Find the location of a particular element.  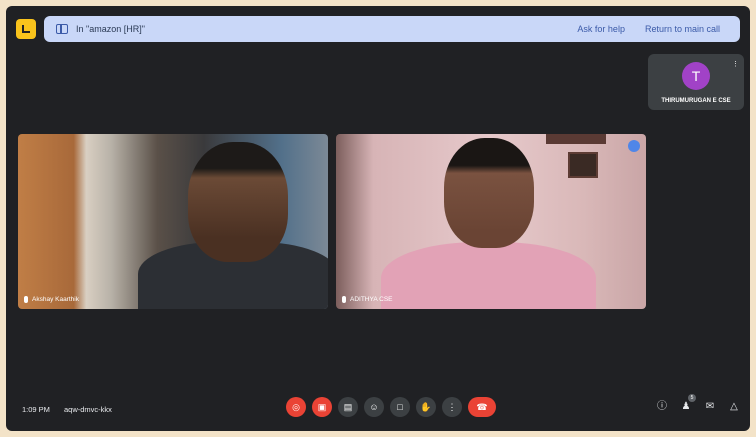

captions-icon: ▤ is located at coordinates (348, 407).